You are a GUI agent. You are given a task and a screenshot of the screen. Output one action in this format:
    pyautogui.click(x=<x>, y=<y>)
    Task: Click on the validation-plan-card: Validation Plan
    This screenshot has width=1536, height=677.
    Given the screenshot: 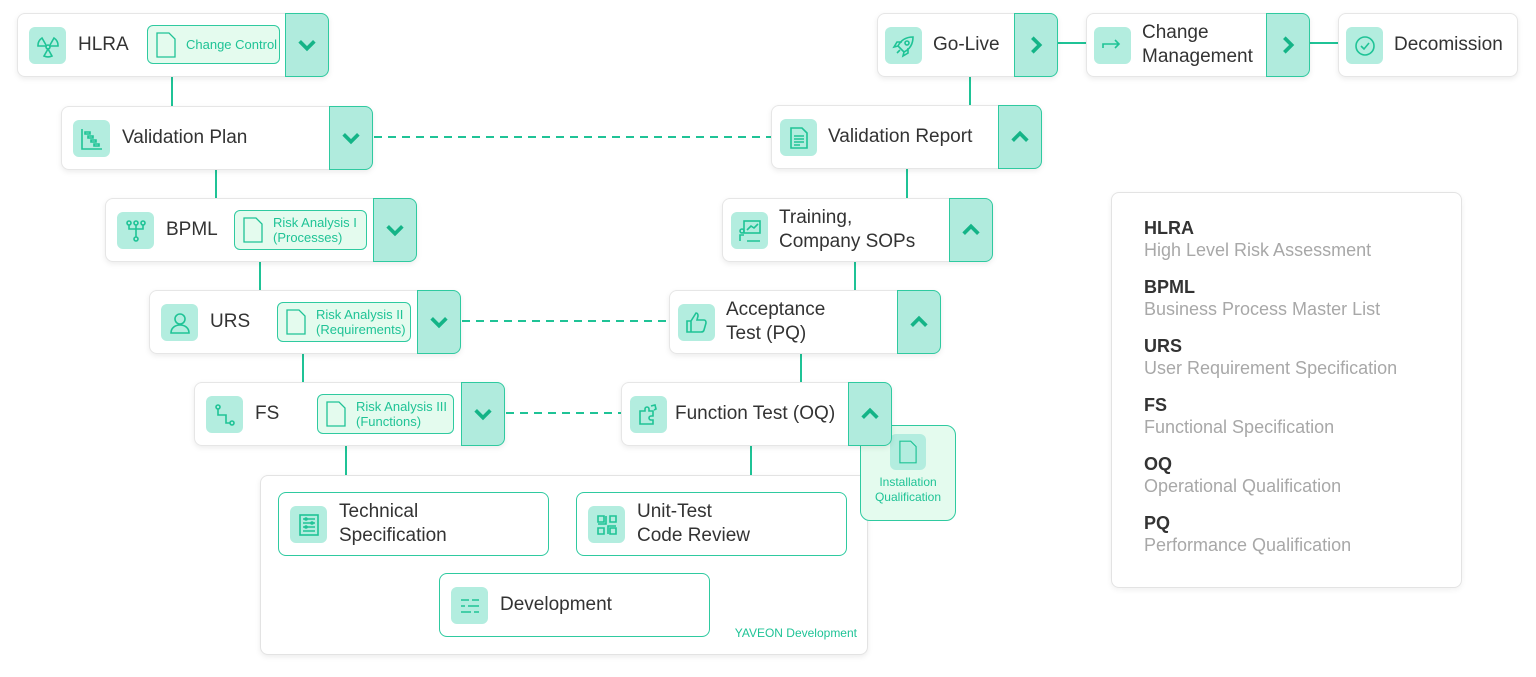 What is the action you would take?
    pyautogui.click(x=217, y=138)
    